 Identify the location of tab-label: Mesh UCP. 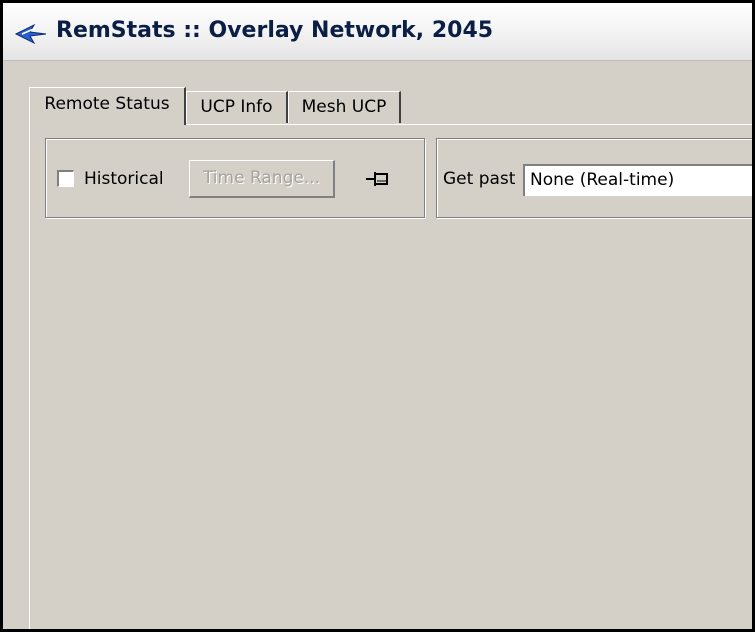
(344, 107).